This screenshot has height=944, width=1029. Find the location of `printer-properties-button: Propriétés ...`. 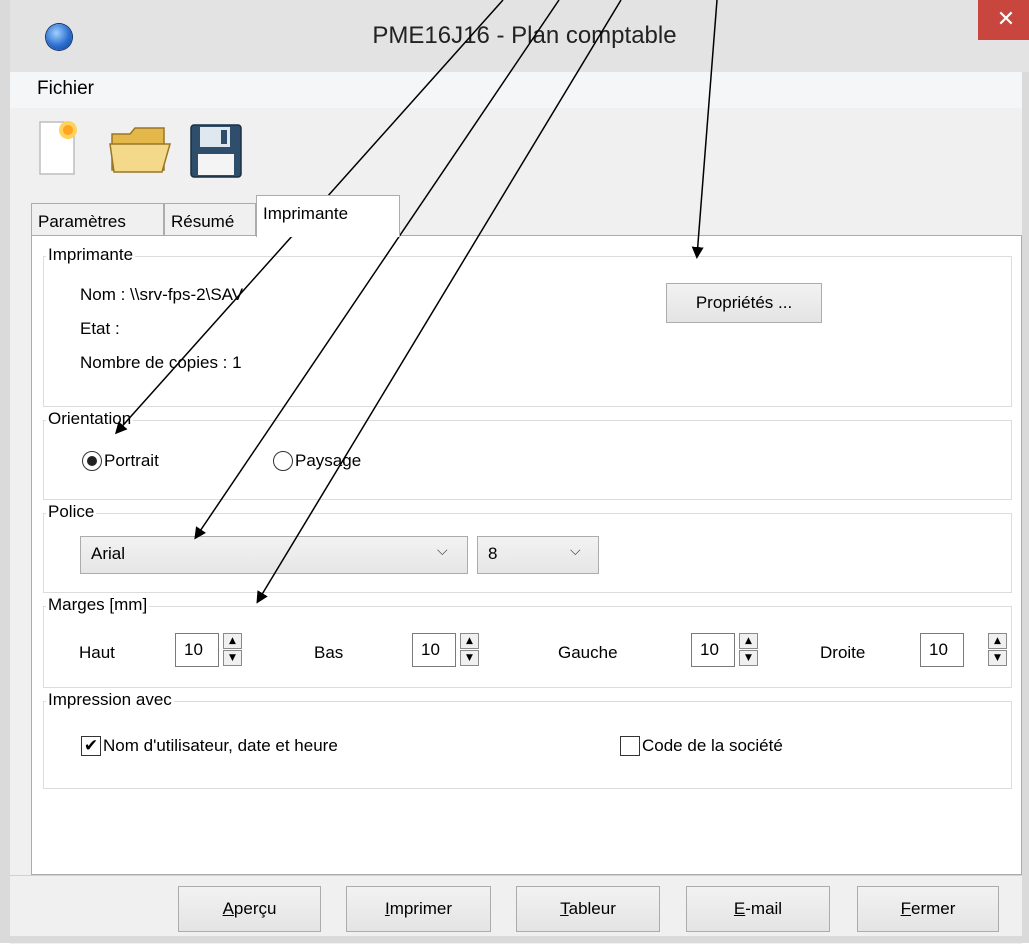

printer-properties-button: Propriétés ... is located at coordinates (744, 303).